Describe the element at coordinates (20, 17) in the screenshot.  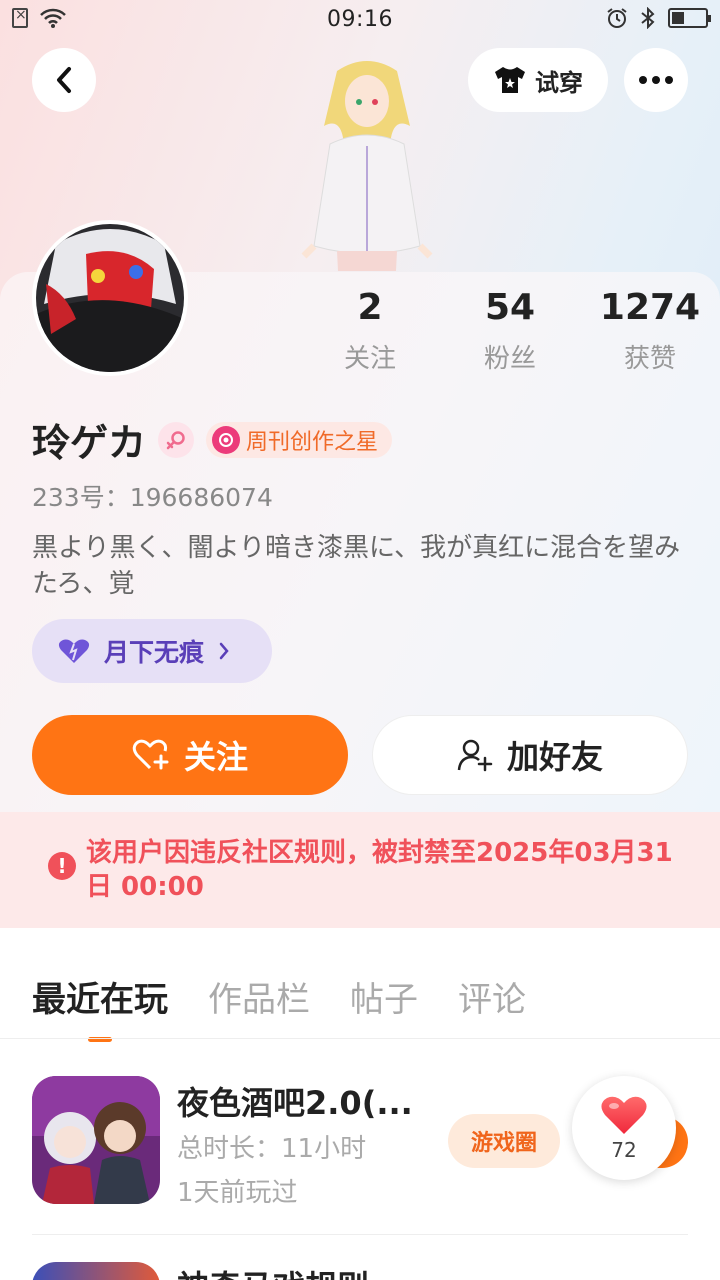
I see `no-sim-icon` at that location.